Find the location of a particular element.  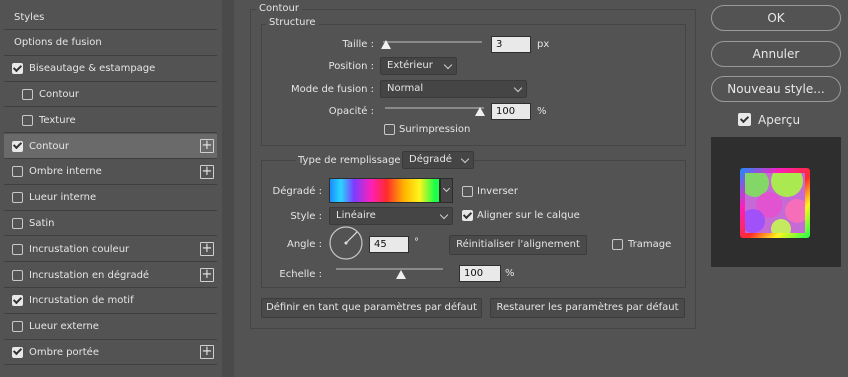

echelle-label: Echelle : is located at coordinates (300, 274).